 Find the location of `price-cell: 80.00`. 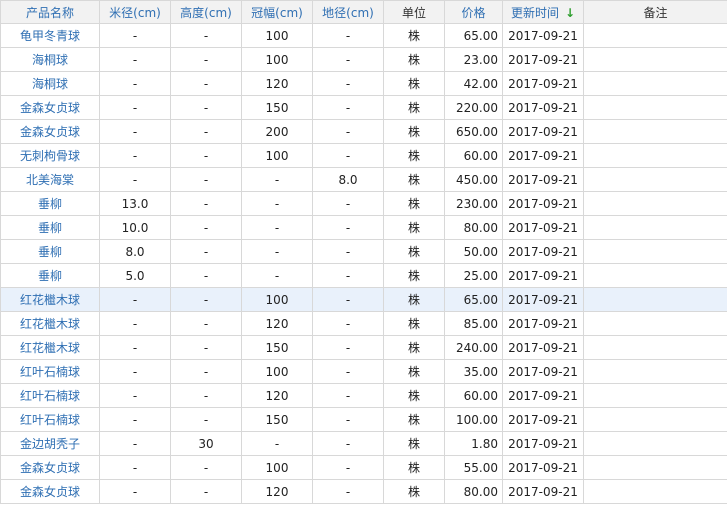

price-cell: 80.00 is located at coordinates (473, 227).